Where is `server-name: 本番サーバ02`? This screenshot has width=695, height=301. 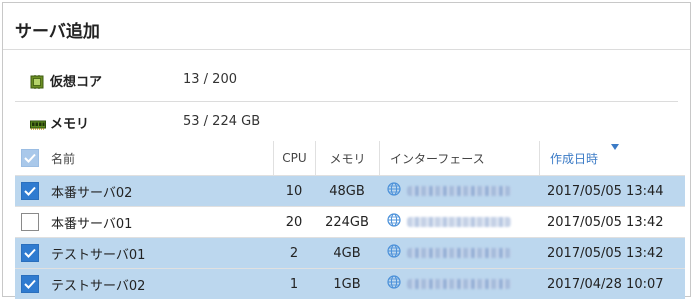
server-name: 本番サーバ02 is located at coordinates (92, 193).